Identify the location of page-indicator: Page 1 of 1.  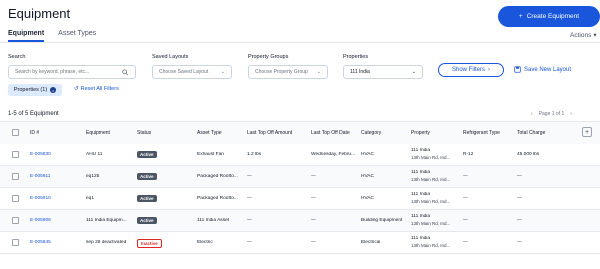
(551, 114).